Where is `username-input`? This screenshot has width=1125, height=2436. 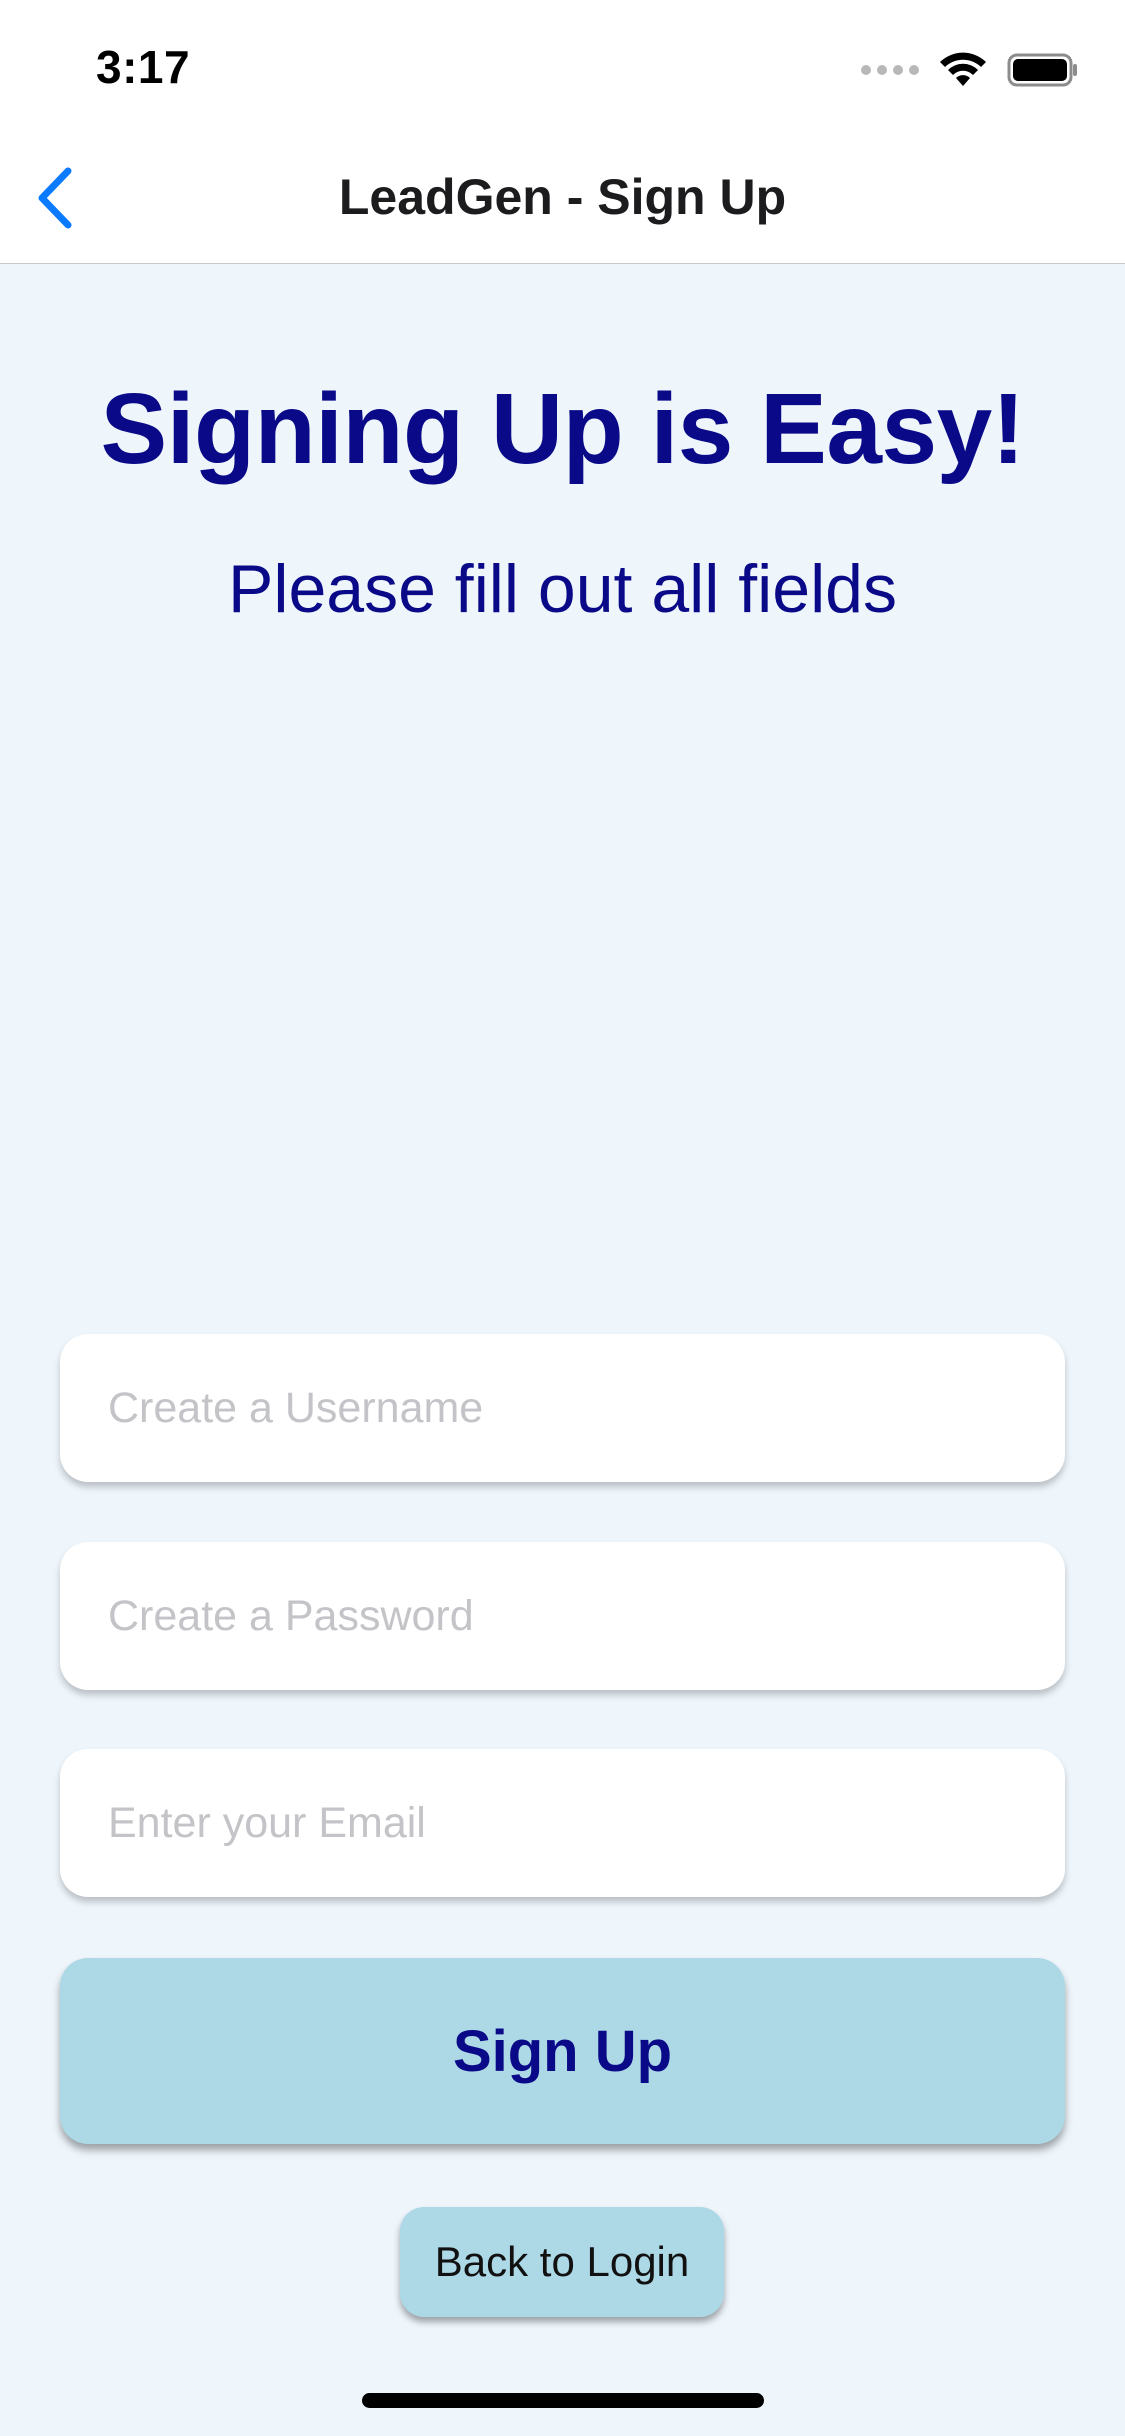 username-input is located at coordinates (562, 1408).